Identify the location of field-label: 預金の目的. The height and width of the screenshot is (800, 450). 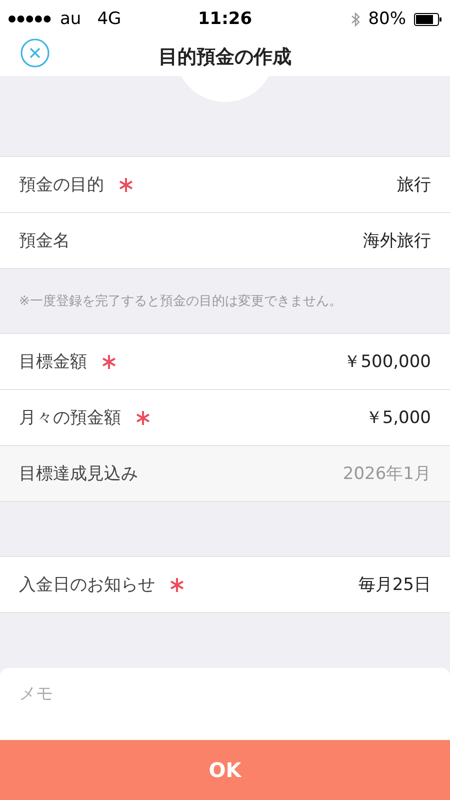
(61, 185).